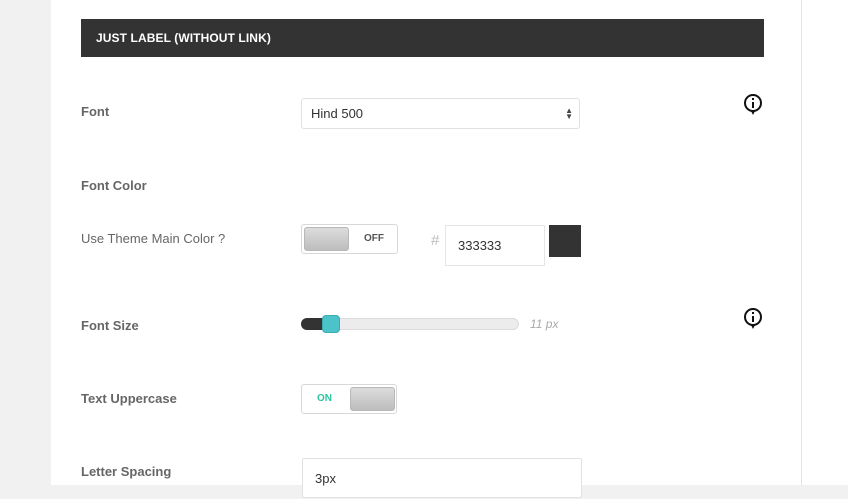  Describe the element at coordinates (126, 471) in the screenshot. I see `letter-spacing-label: Letter Spacing` at that location.